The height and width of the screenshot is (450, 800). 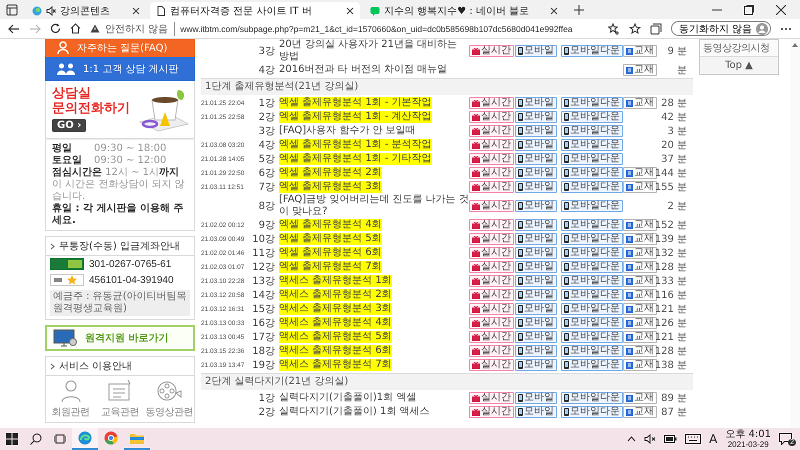 I want to click on muted-speaker-icon, so click(x=650, y=439).